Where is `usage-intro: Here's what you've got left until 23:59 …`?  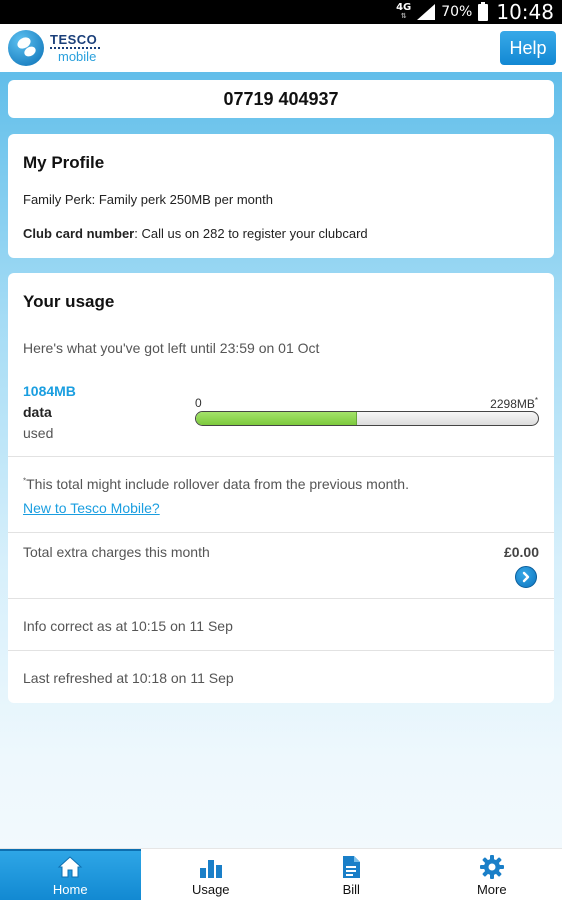
usage-intro: Here's what you've got left until 23:59 … is located at coordinates (171, 348).